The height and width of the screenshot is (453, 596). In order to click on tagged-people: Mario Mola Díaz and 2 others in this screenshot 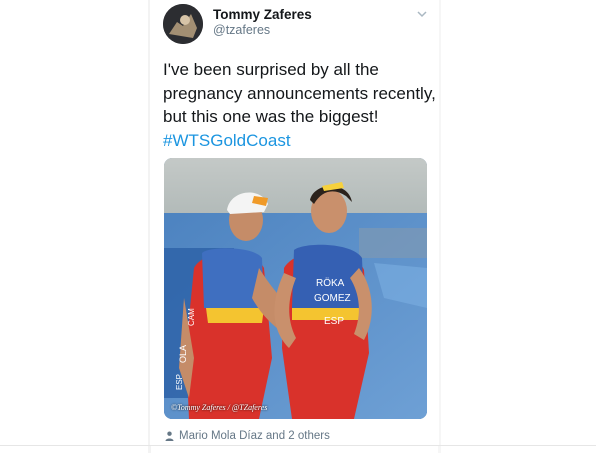, I will do `click(247, 436)`.